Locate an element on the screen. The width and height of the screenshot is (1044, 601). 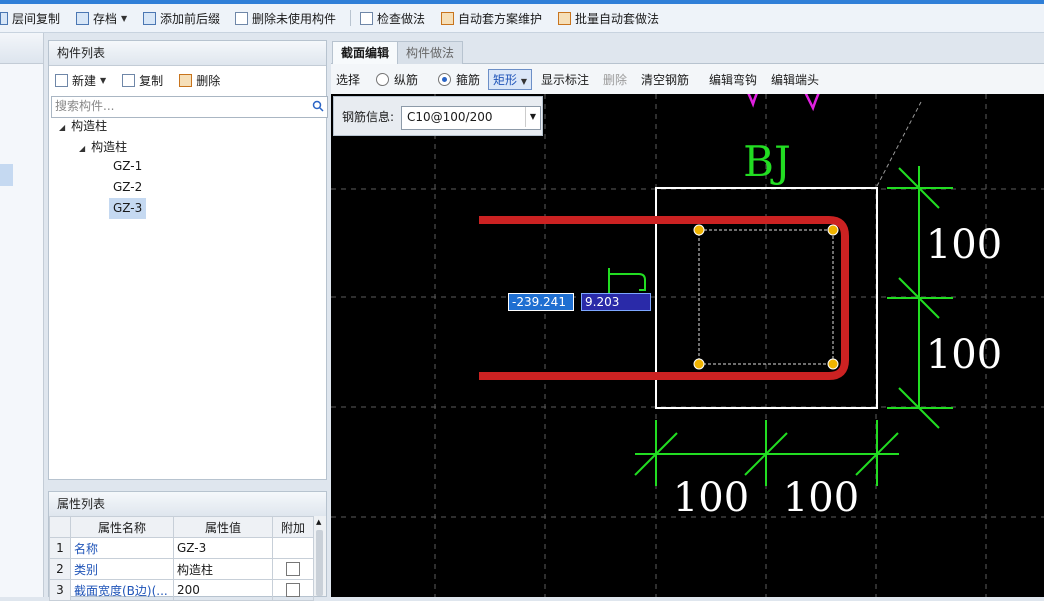
rebar-info-panel: 钢筋信息: C10@100/200 ▼ is located at coordinates (438, 116).